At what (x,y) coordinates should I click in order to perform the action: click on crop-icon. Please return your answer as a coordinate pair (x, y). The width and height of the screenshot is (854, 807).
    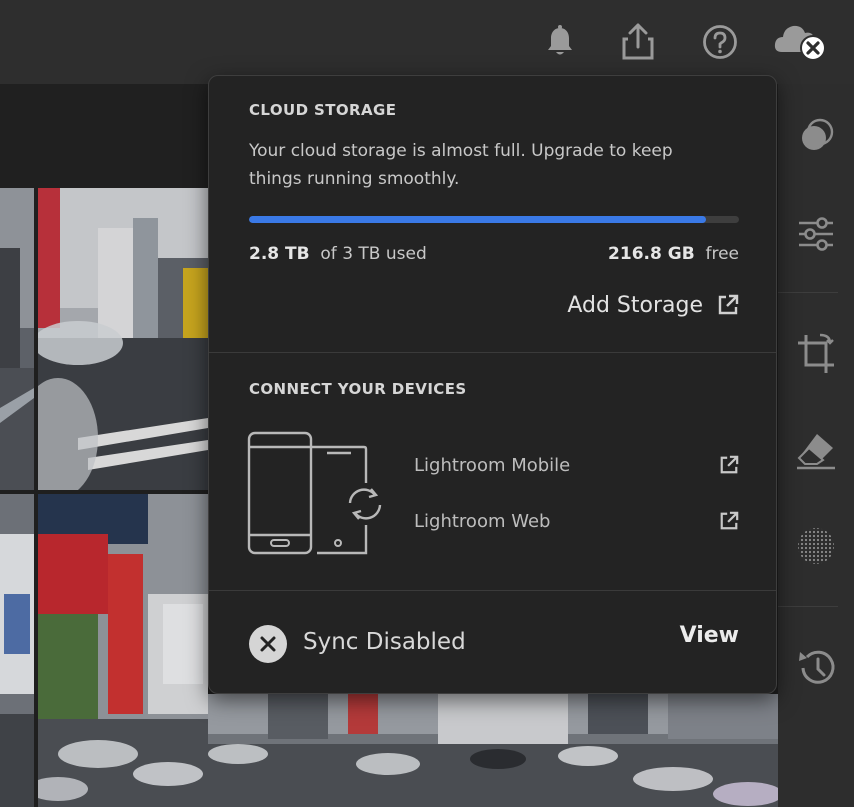
    Looking at the image, I should click on (816, 354).